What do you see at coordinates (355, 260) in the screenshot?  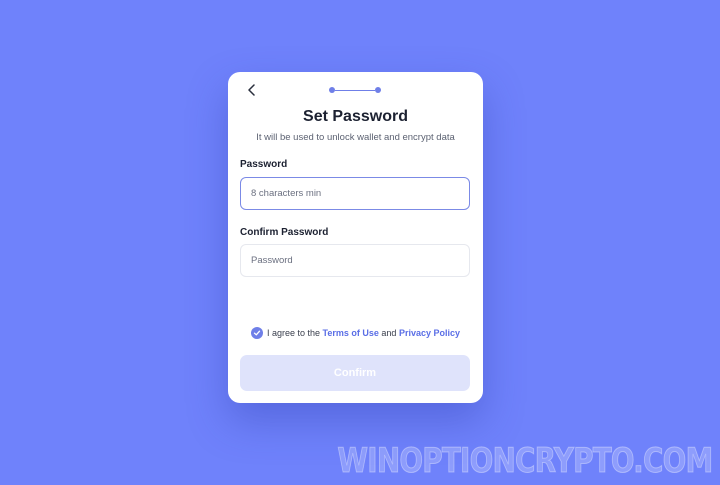 I see `confirm-password-input` at bounding box center [355, 260].